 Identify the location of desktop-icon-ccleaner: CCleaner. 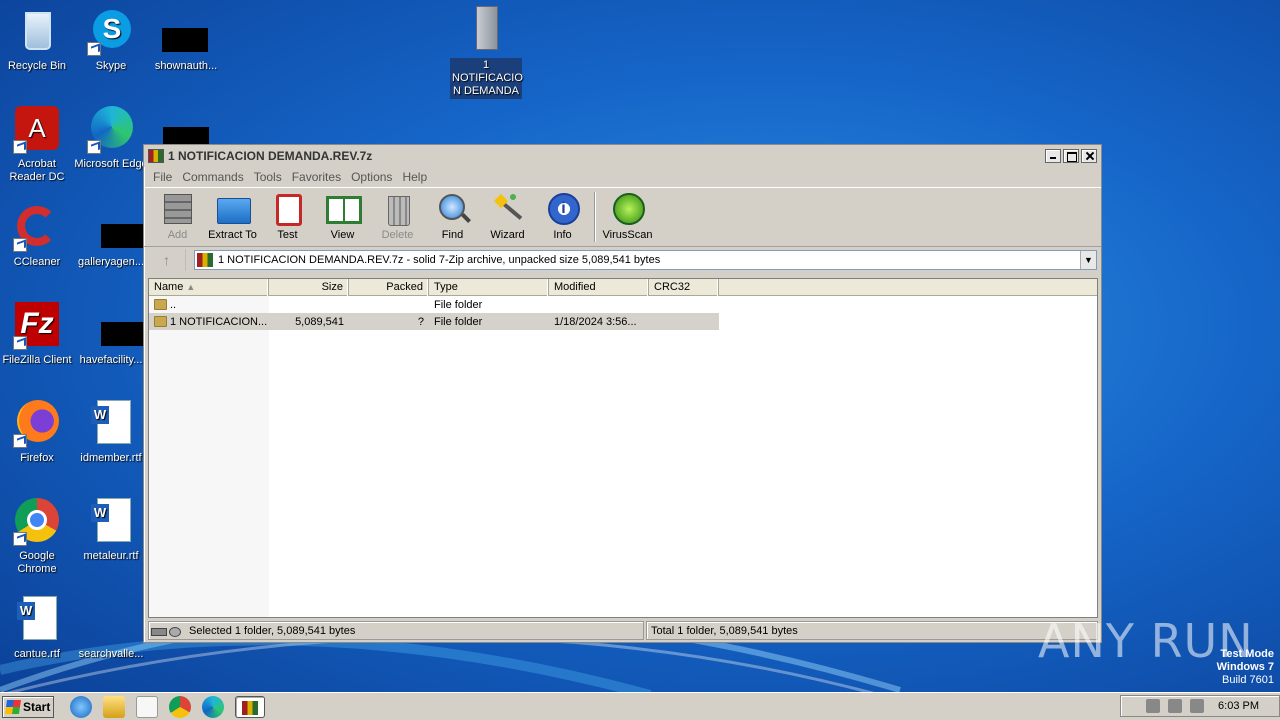
(37, 236).